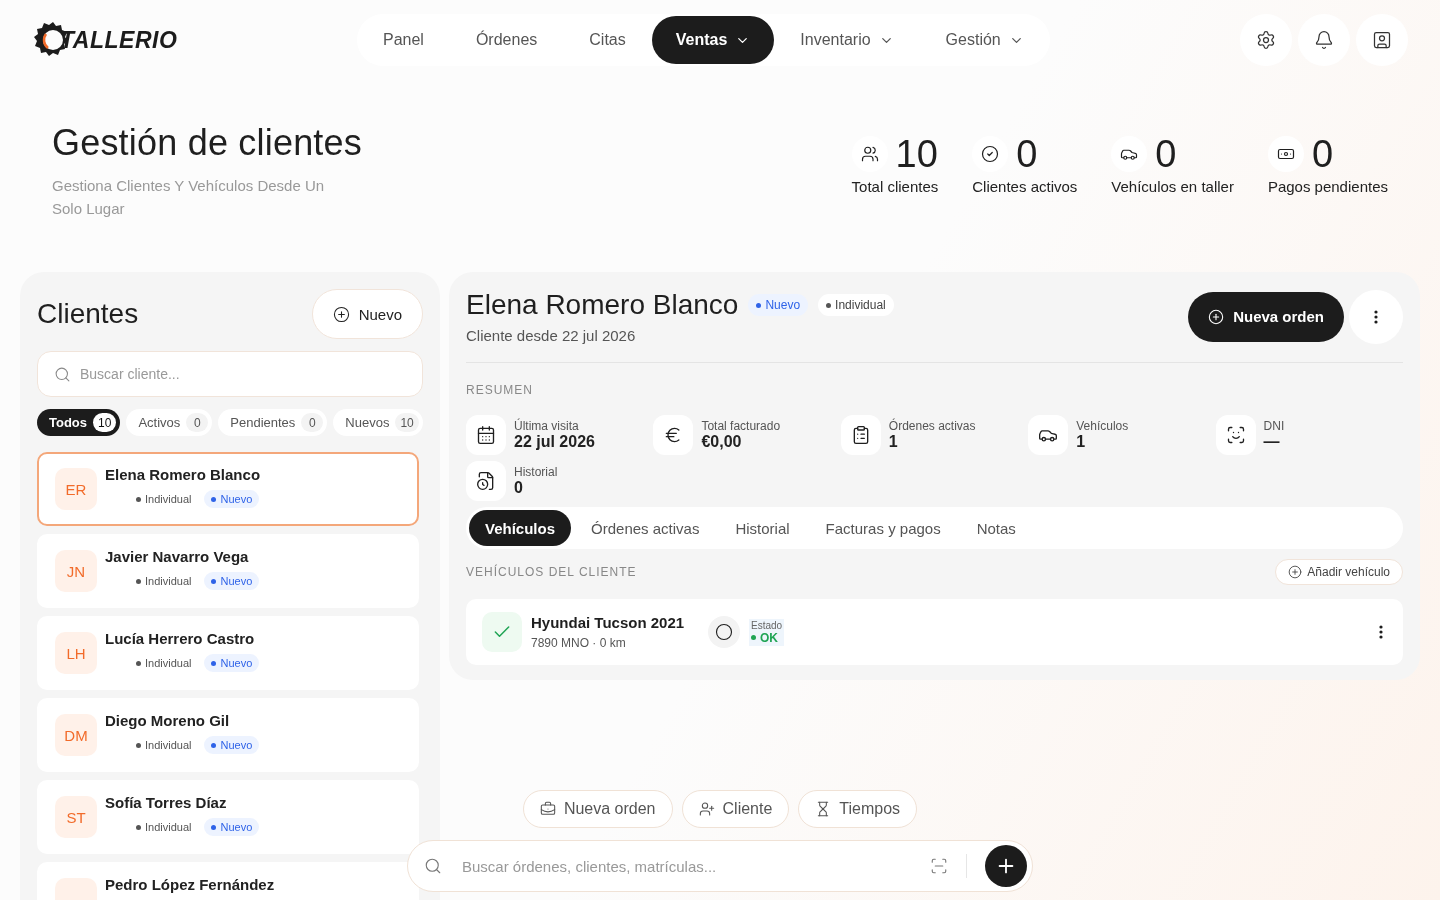  I want to click on client-name: Javier Navarro Vega, so click(177, 556).